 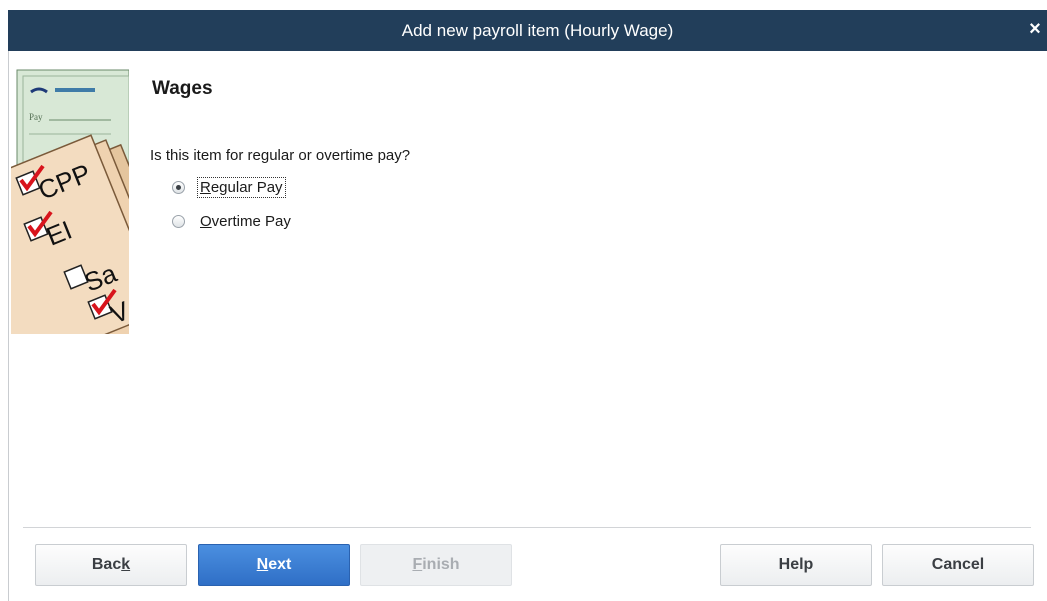 What do you see at coordinates (274, 565) in the screenshot?
I see `next-button: Next` at bounding box center [274, 565].